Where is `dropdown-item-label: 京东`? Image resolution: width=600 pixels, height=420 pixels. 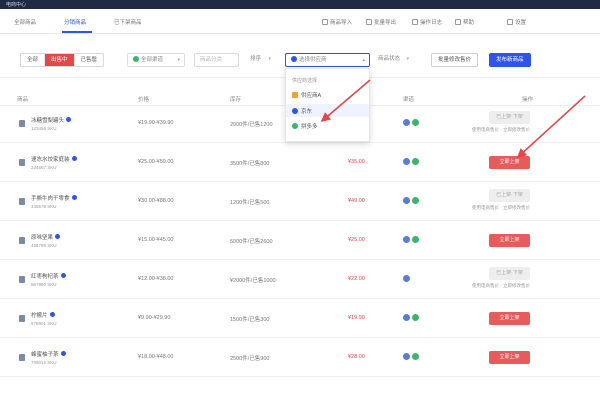 dropdown-item-label: 京东 is located at coordinates (307, 111).